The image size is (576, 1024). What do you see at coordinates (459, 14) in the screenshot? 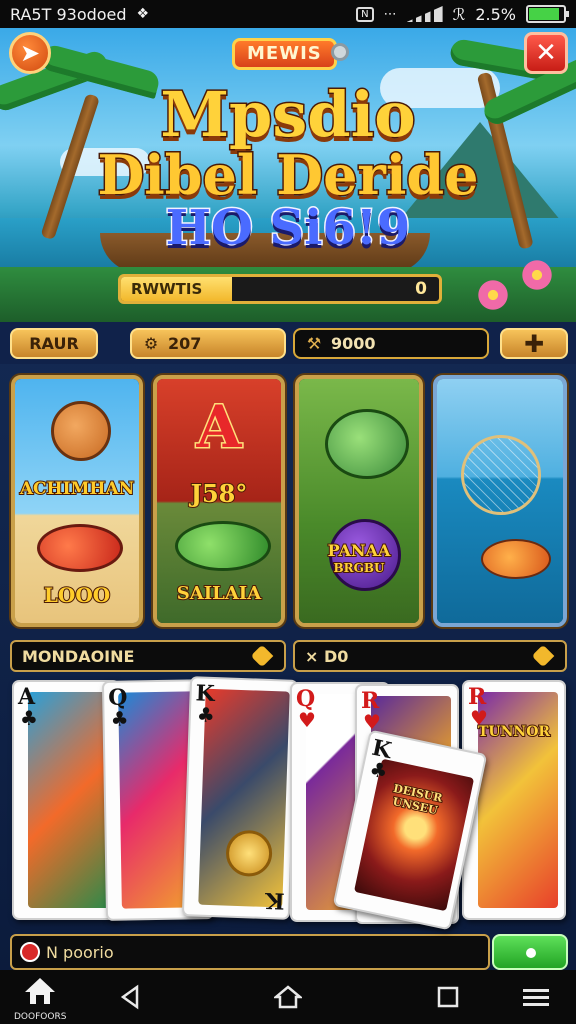
I see `bluetooth-icon: ℛ` at bounding box center [459, 14].